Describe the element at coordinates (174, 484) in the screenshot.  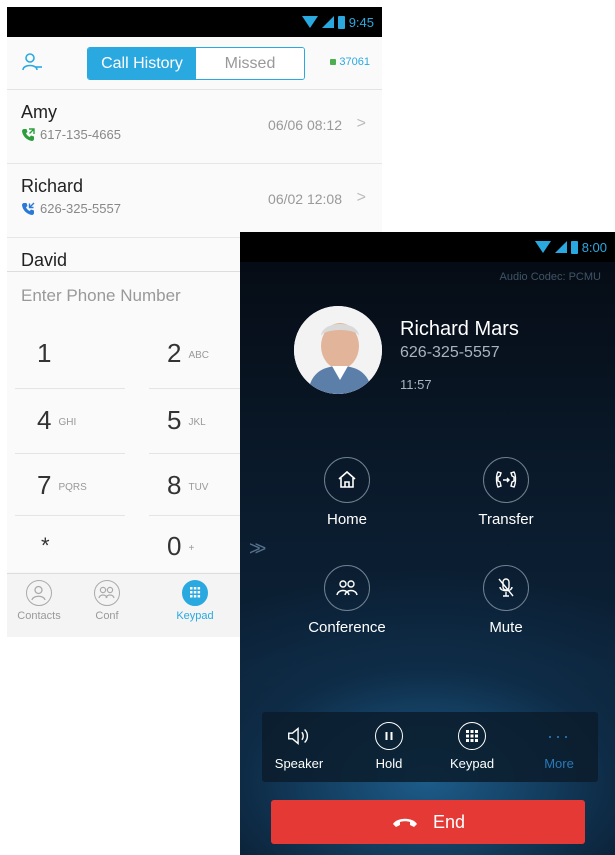
I see `key-digit: 8` at that location.